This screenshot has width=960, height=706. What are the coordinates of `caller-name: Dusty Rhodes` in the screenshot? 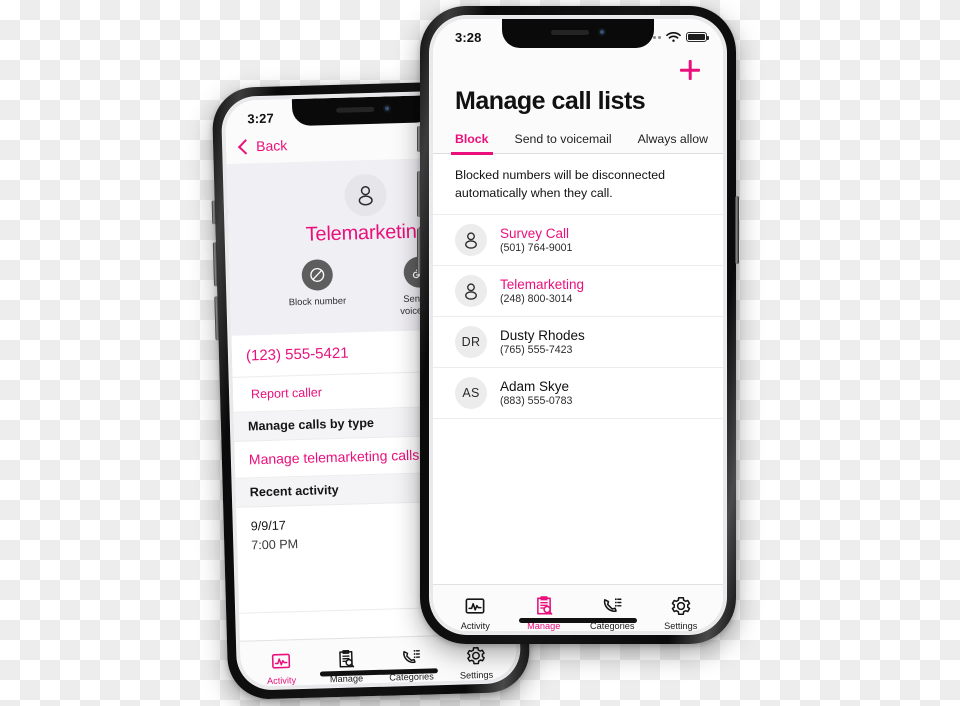 It's located at (542, 335).